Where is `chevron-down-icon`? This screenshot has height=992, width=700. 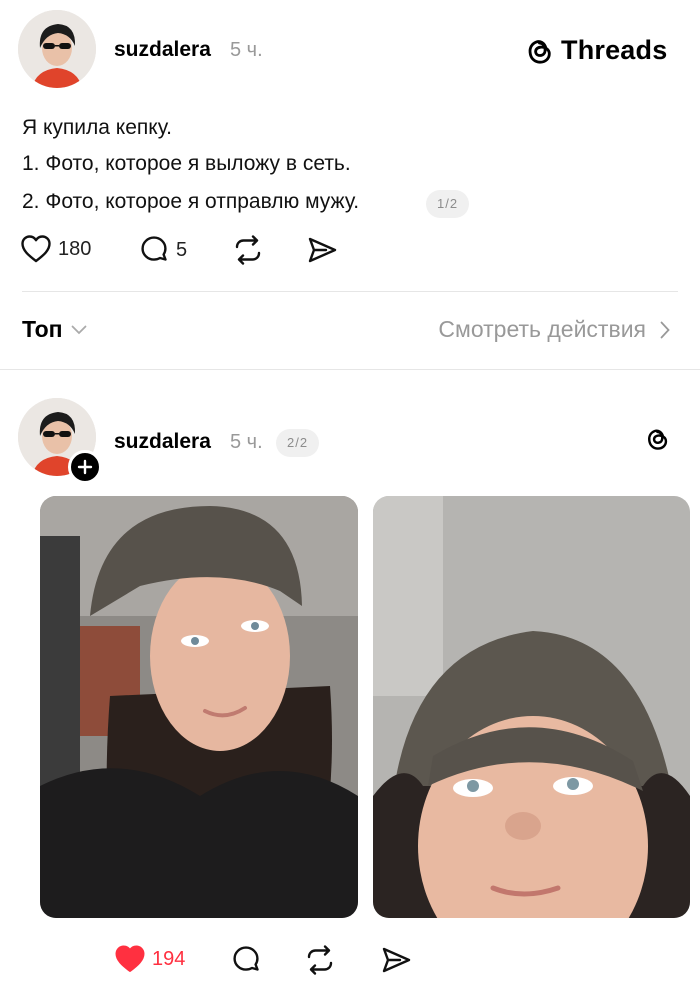 chevron-down-icon is located at coordinates (78, 329).